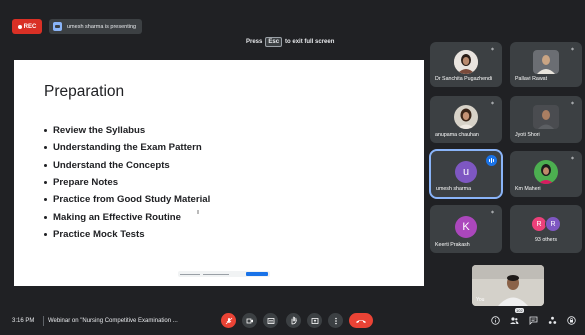 The width and height of the screenshot is (585, 335). Describe the element at coordinates (198, 212) in the screenshot. I see `mouse-cursor-icon` at that location.